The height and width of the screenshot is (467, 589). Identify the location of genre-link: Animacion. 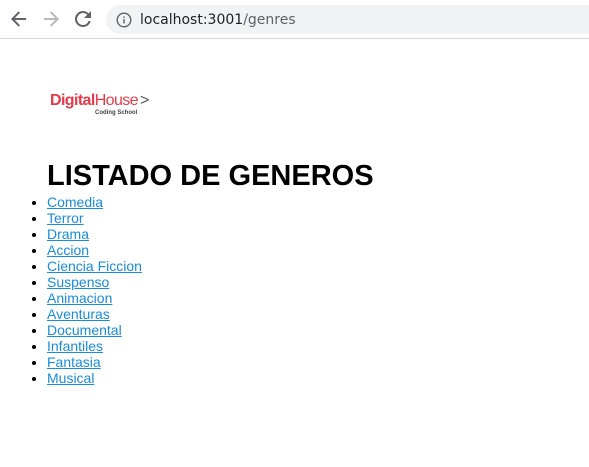
(79, 298).